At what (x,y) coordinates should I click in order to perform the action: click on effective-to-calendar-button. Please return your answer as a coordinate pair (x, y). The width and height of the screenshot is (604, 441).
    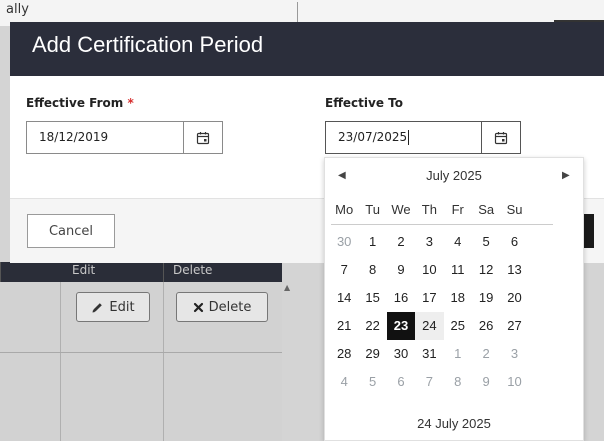
    Looking at the image, I should click on (500, 137).